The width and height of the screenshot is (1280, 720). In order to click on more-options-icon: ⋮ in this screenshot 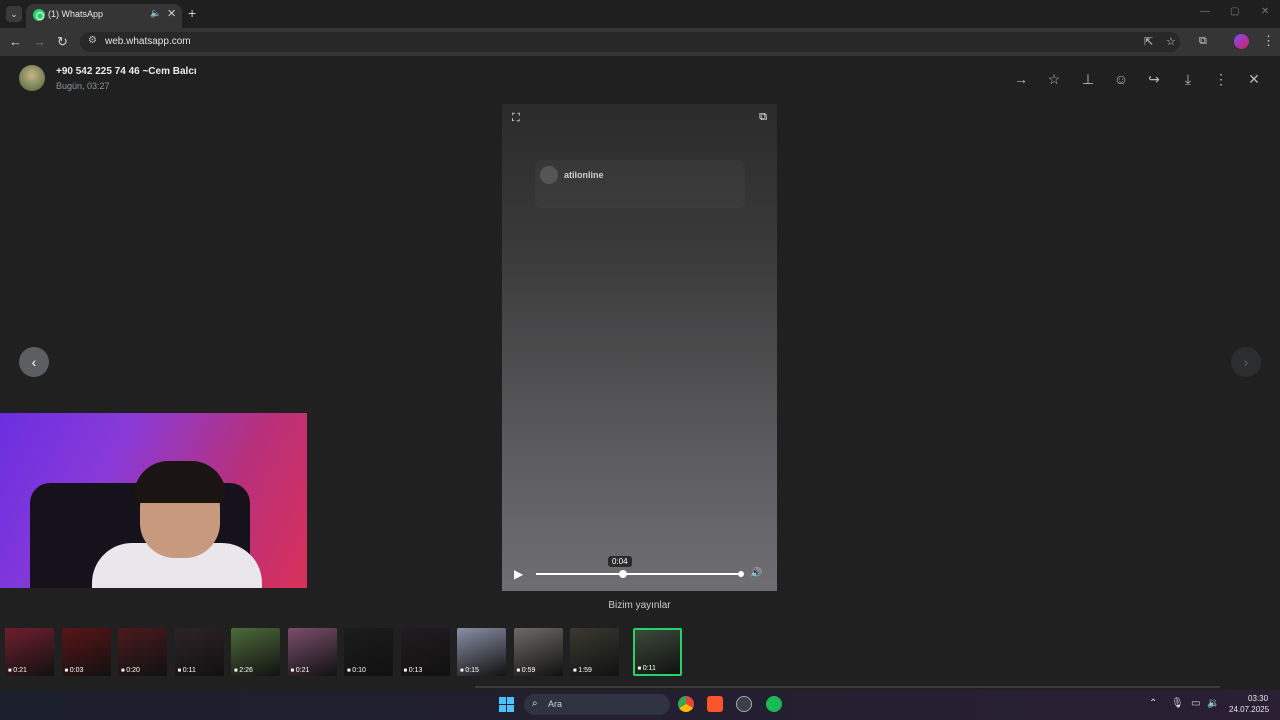, I will do `click(1221, 79)`.